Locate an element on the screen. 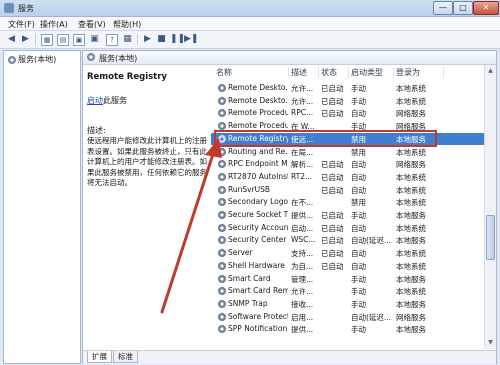  menu-action: 操作(A) is located at coordinates (54, 24).